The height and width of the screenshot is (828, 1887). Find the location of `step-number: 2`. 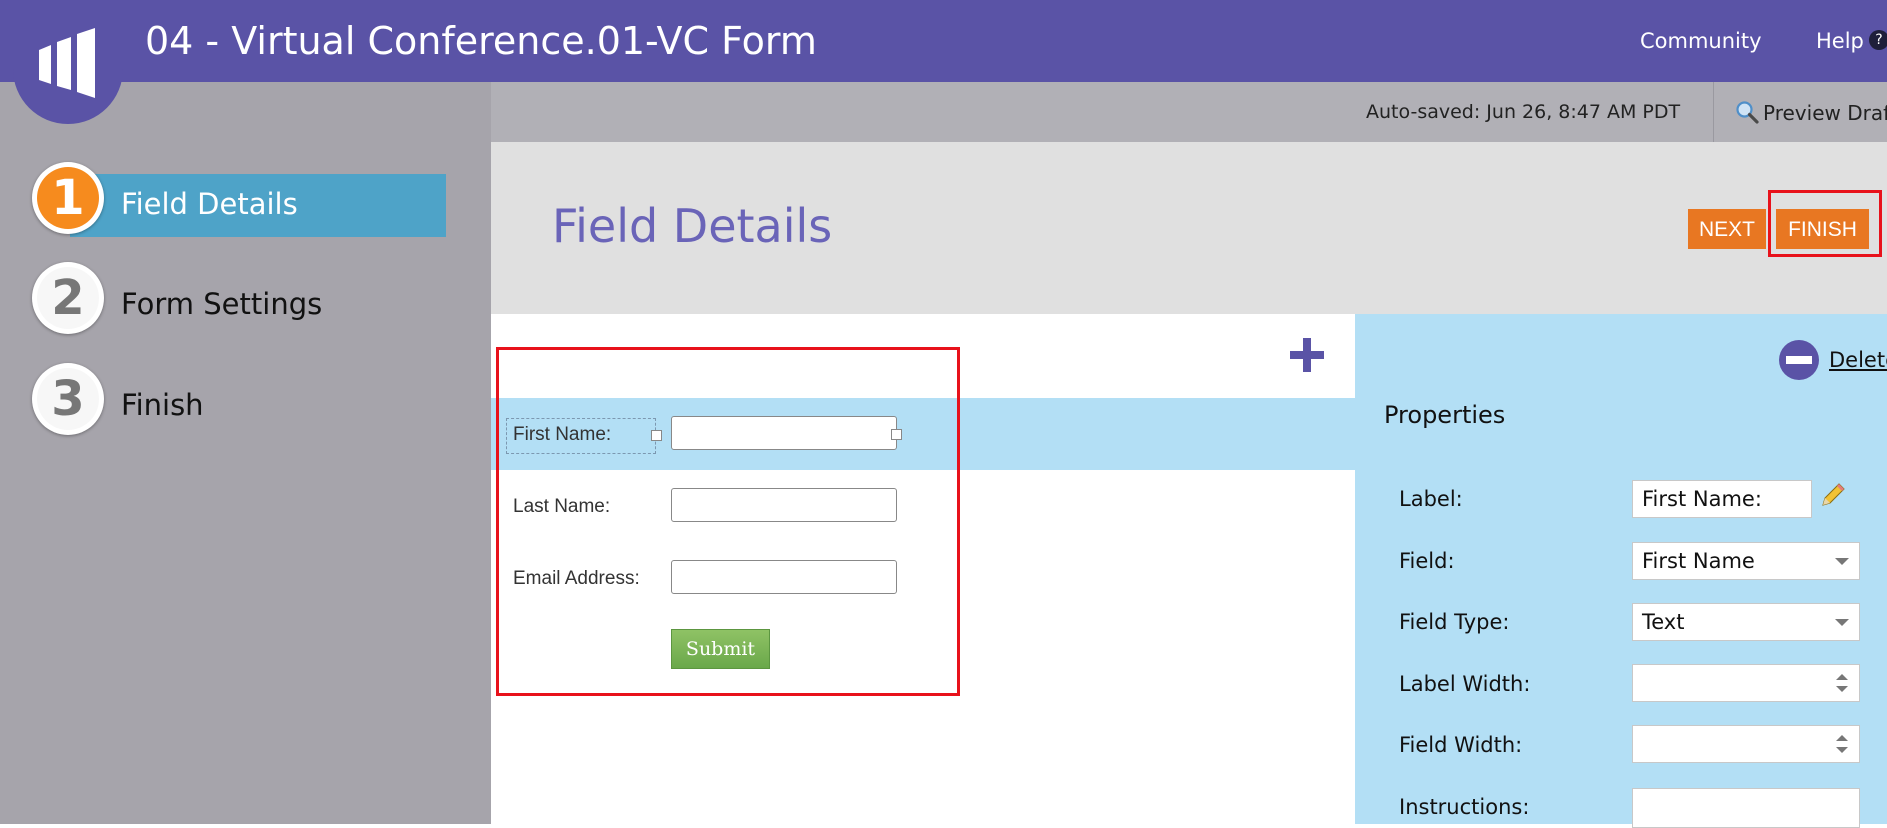

step-number: 2 is located at coordinates (68, 298).